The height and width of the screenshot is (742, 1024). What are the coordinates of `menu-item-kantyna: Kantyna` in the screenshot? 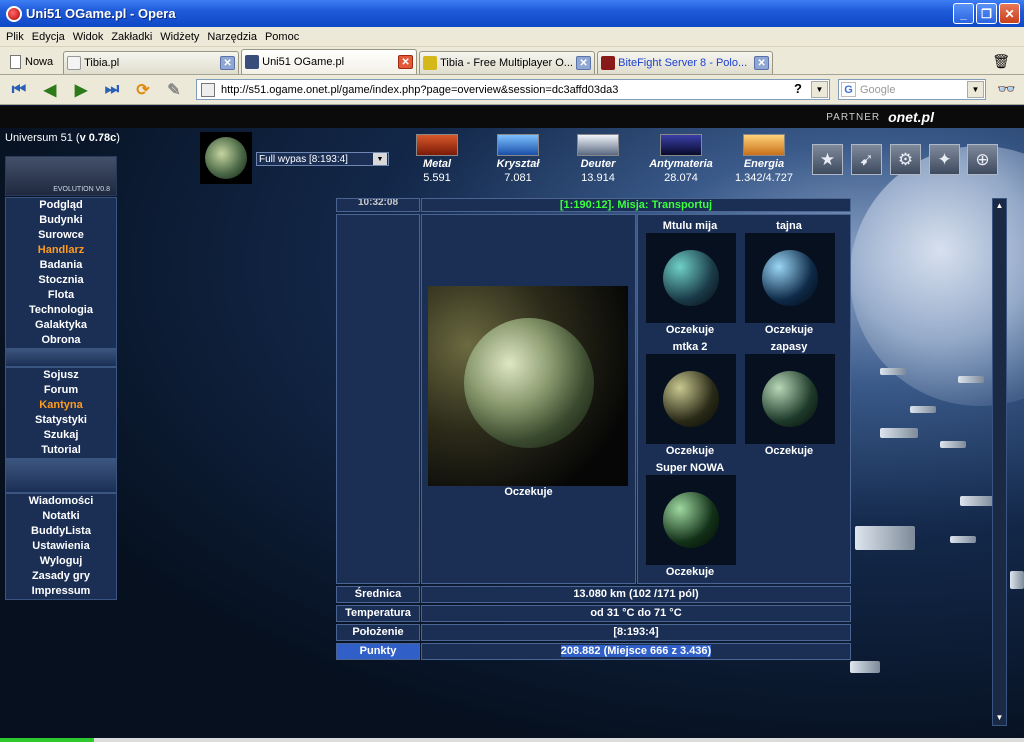 It's located at (61, 405).